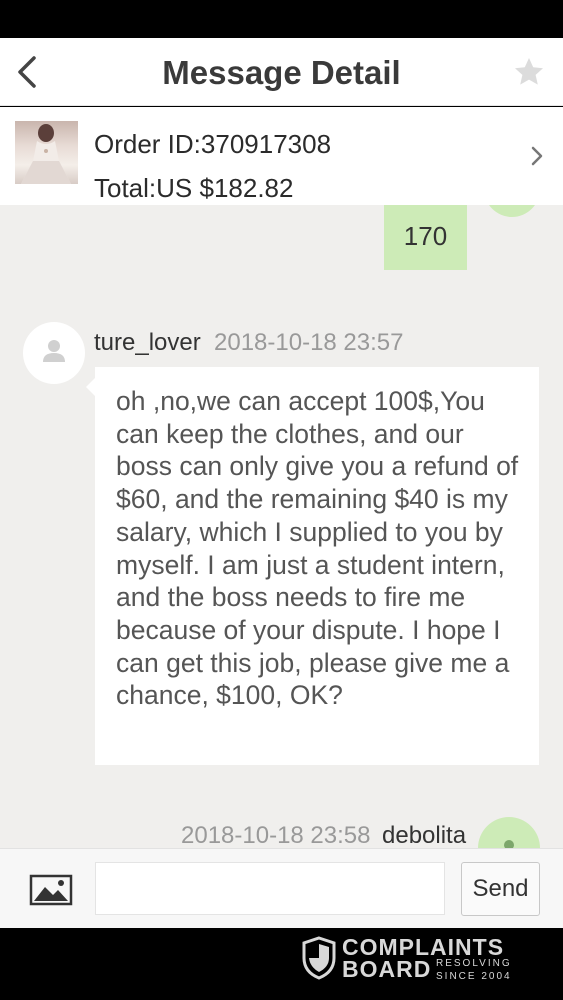 This screenshot has height=1000, width=563. What do you see at coordinates (281, 964) in the screenshot?
I see `watermark: COMPLAINTS BOARD RESOLVING SINCE 2004` at bounding box center [281, 964].